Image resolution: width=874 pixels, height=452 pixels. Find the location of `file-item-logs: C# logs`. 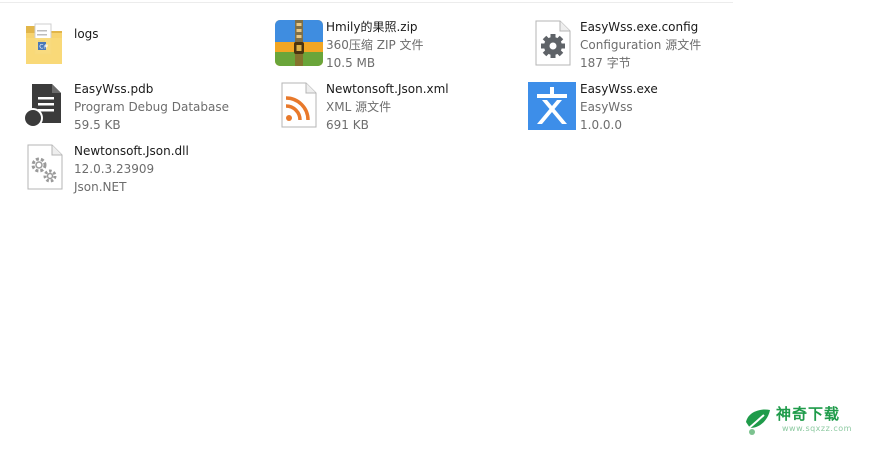

file-item-logs: C# logs is located at coordinates (147, 48).